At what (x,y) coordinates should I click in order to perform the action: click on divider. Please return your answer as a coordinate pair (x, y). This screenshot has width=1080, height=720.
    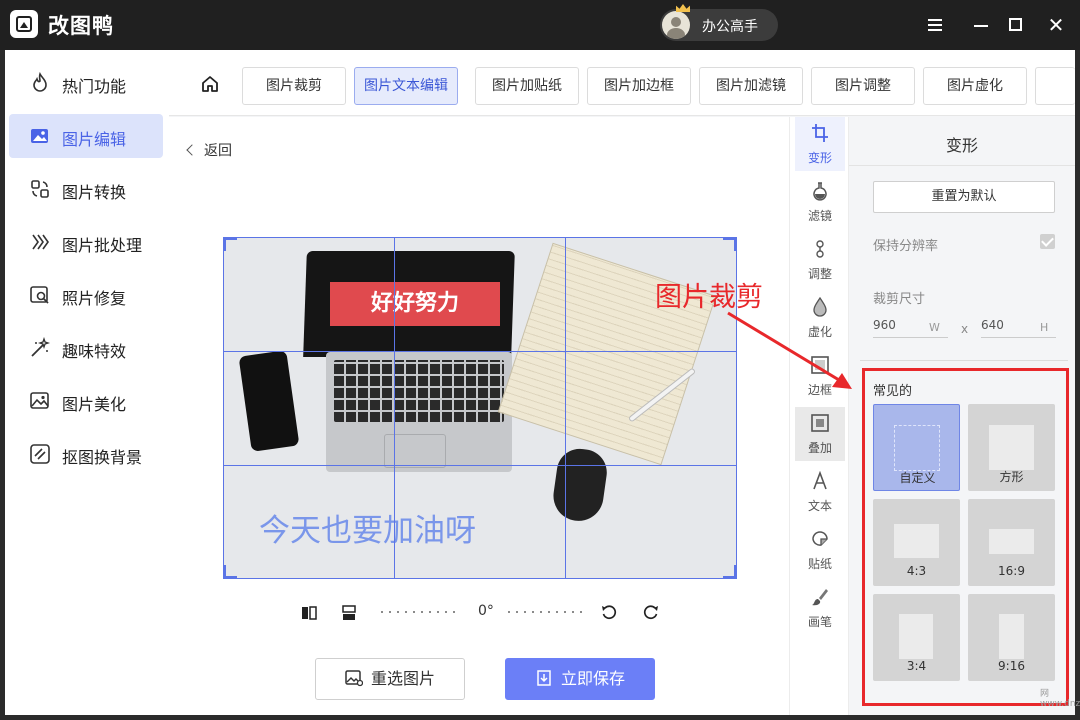
    Looking at the image, I should click on (964, 360).